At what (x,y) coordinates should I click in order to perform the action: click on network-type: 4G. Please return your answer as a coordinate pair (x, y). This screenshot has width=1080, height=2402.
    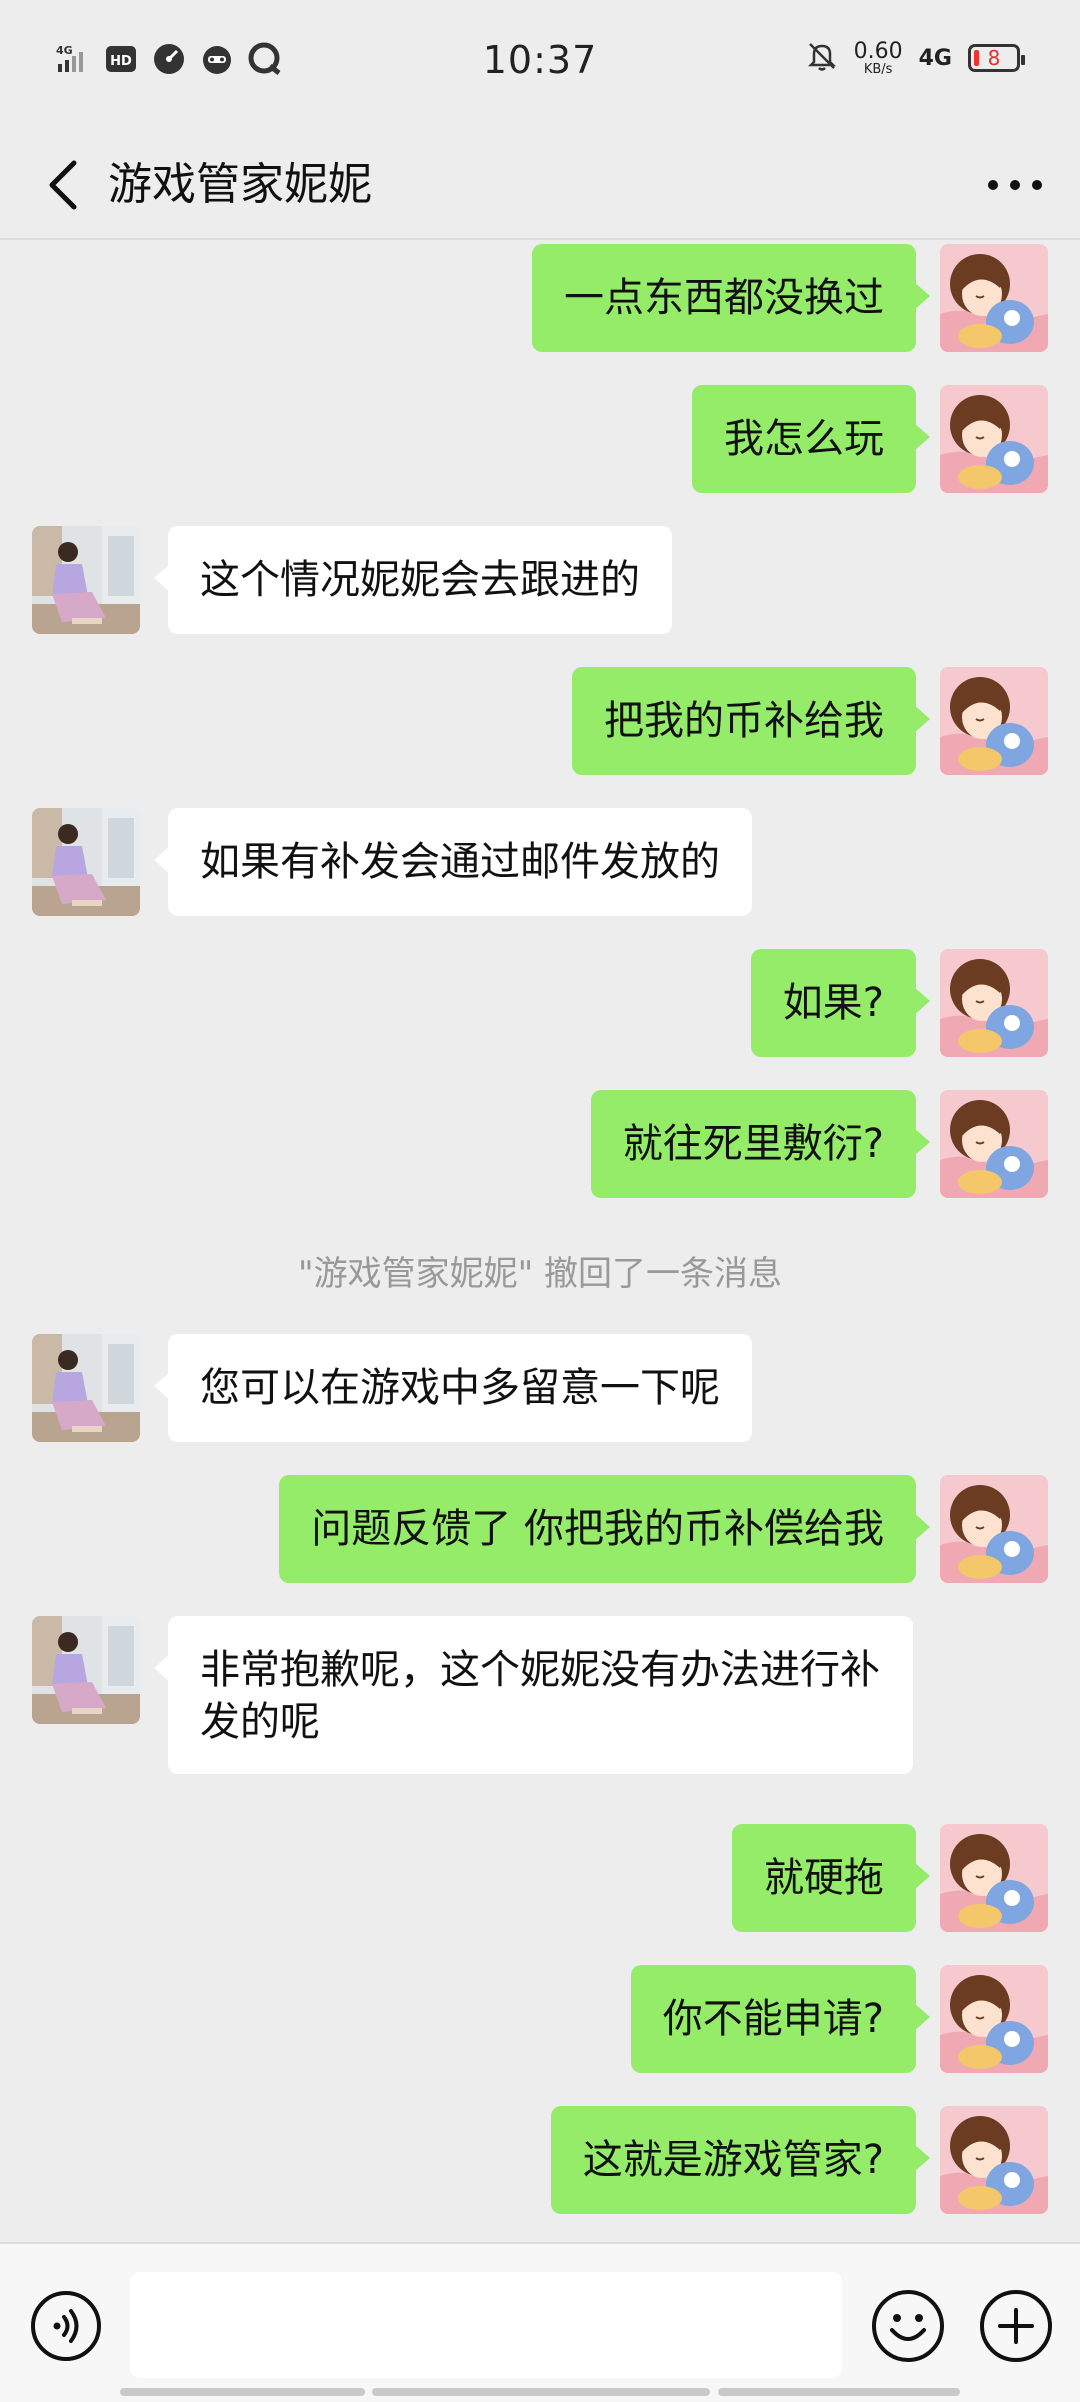
    Looking at the image, I should click on (935, 58).